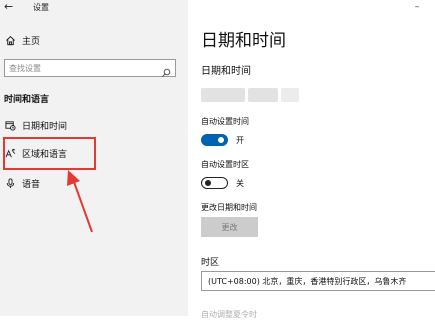 The width and height of the screenshot is (435, 320). Describe the element at coordinates (27, 100) in the screenshot. I see `section-heading: 时间和语言` at that location.